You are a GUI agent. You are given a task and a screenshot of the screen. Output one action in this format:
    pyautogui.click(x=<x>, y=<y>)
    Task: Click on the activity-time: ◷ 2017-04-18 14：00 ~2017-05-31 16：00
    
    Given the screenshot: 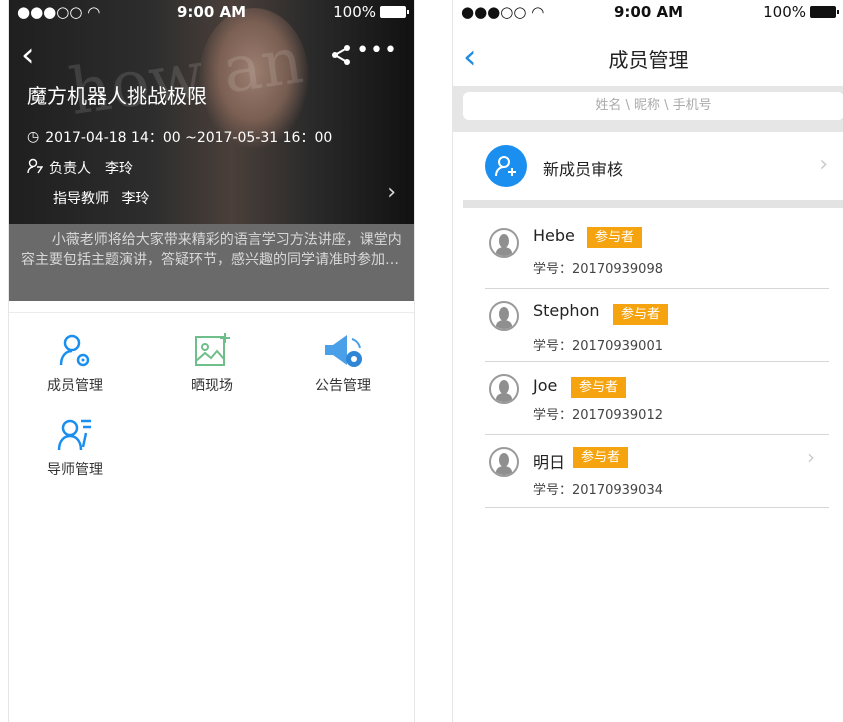 What is the action you would take?
    pyautogui.click(x=179, y=137)
    